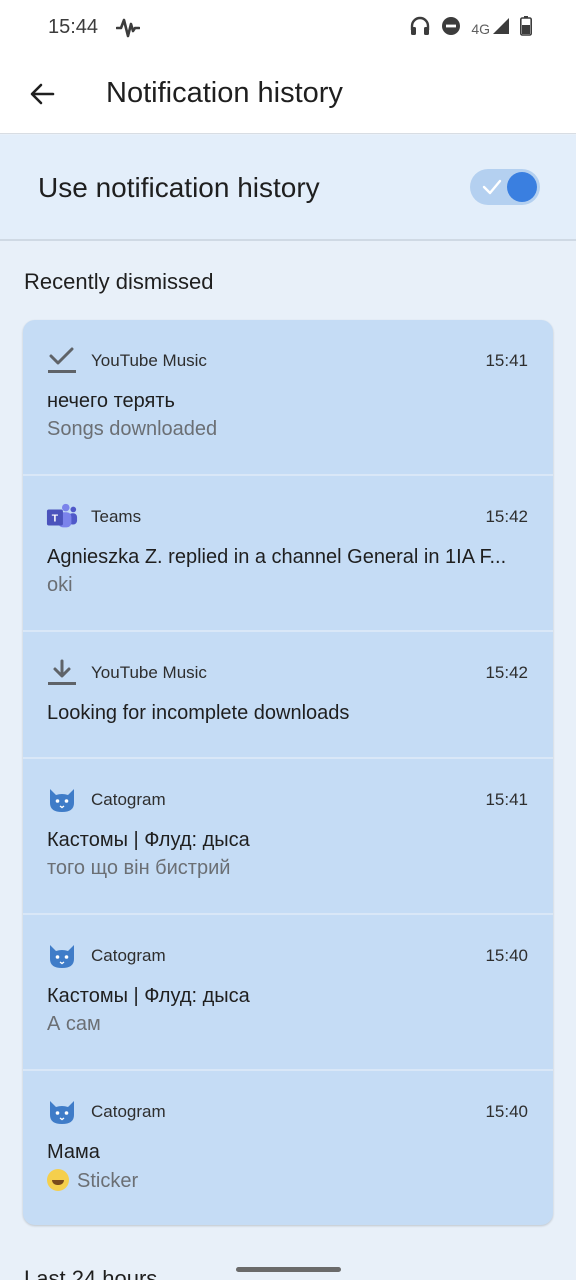  What do you see at coordinates (111, 401) in the screenshot?
I see `notification-title: нечего терять` at bounding box center [111, 401].